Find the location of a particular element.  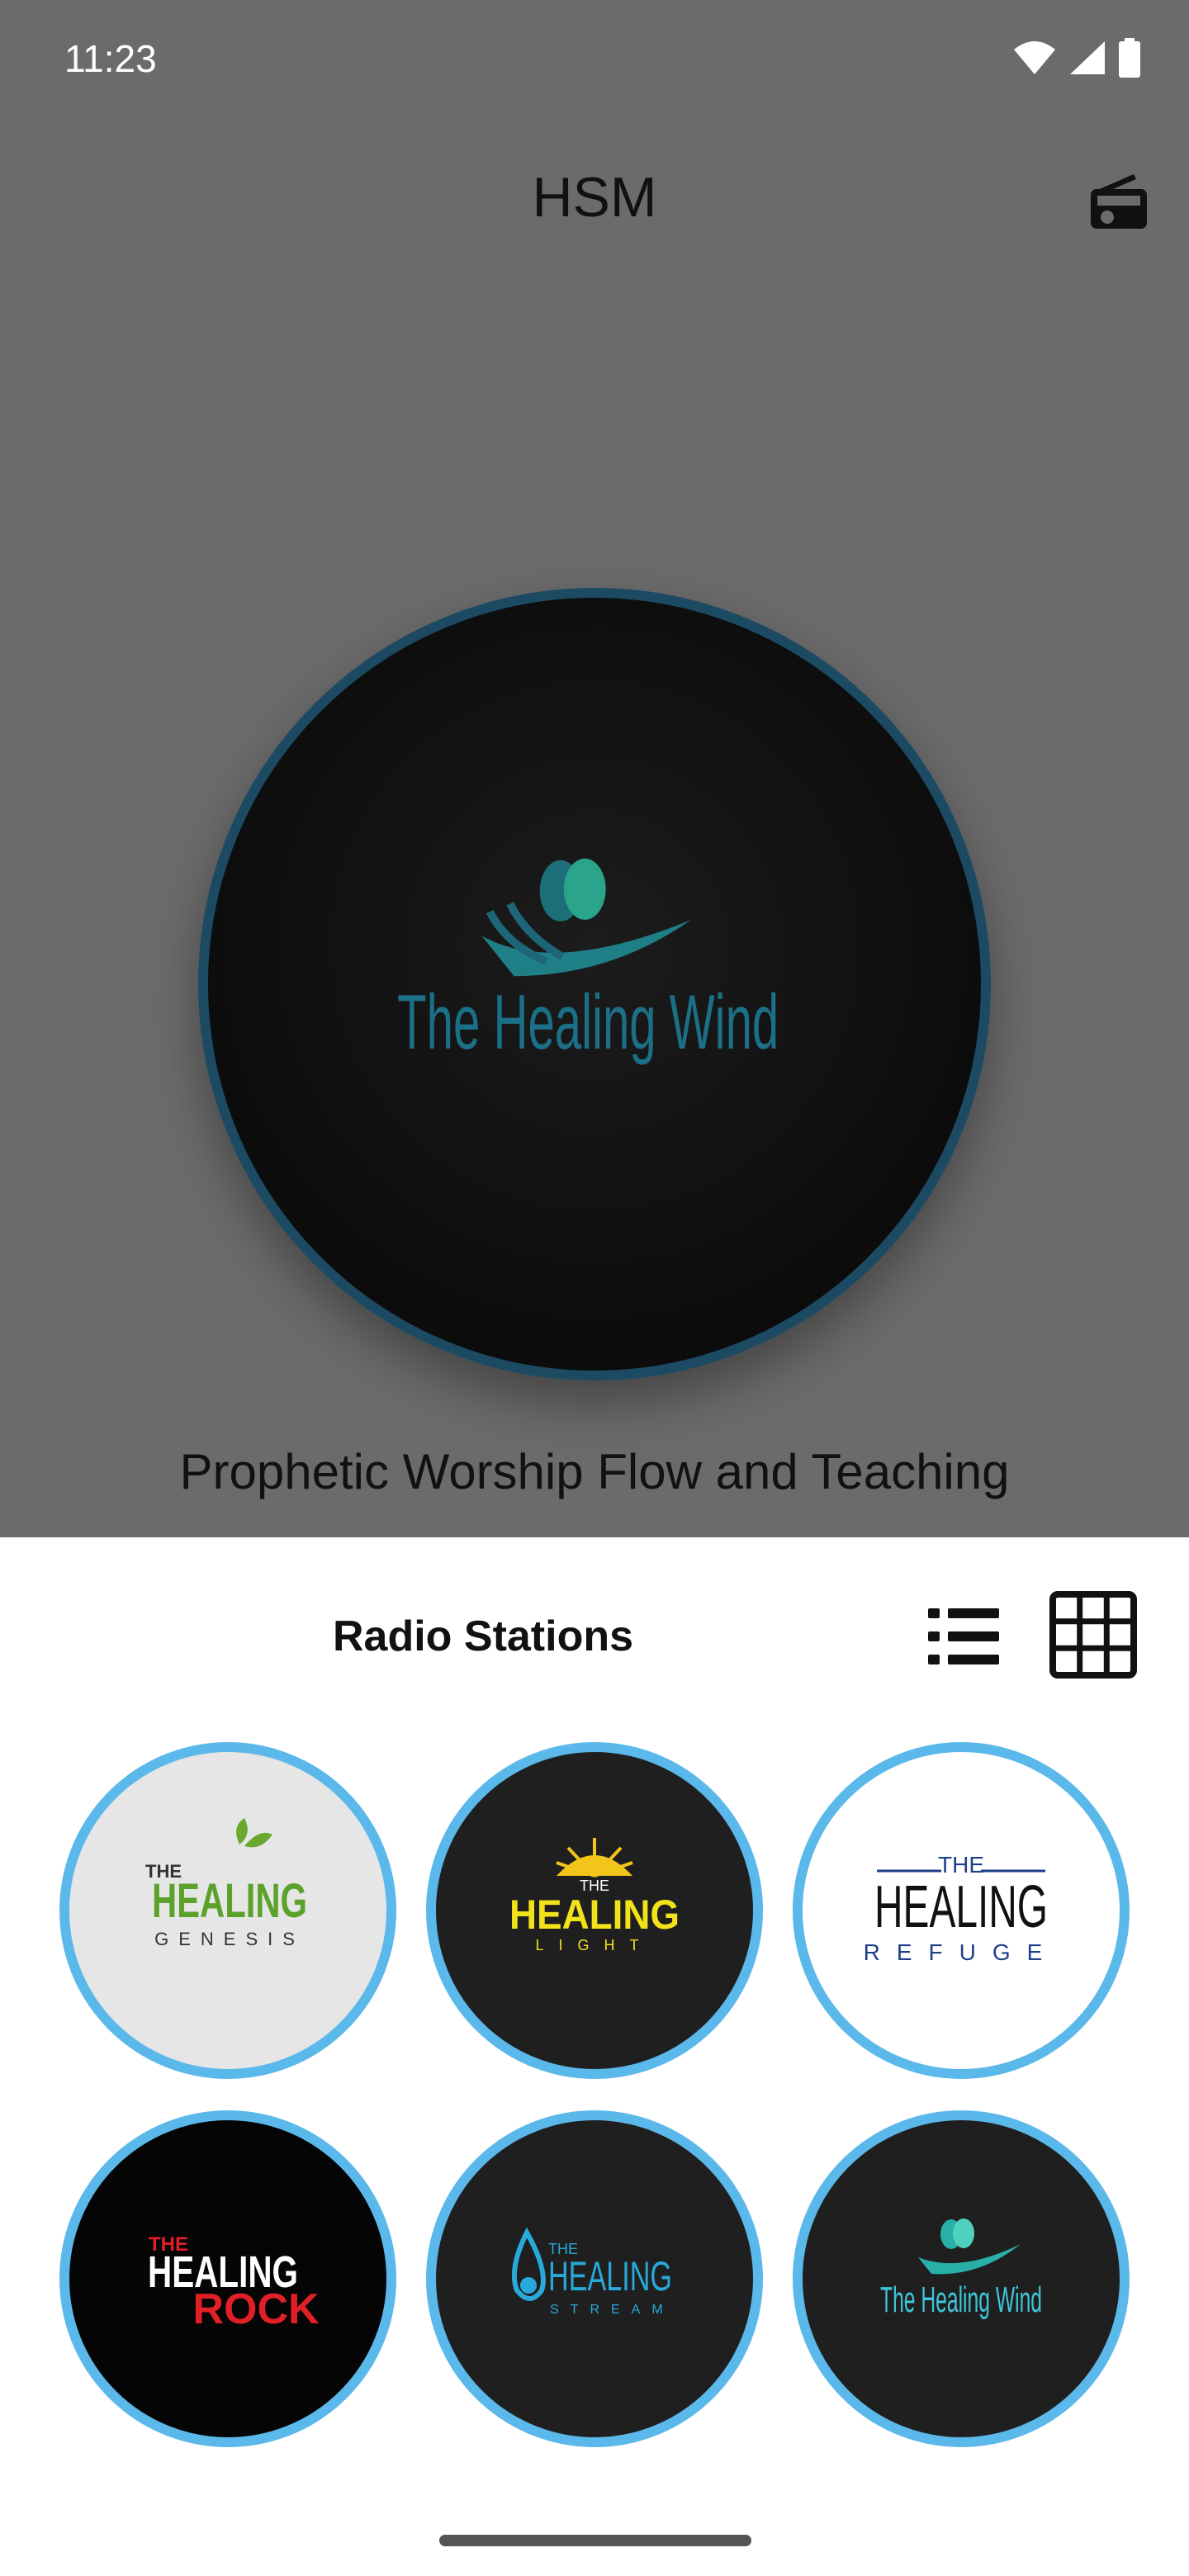

list-view-icon is located at coordinates (963, 1636).